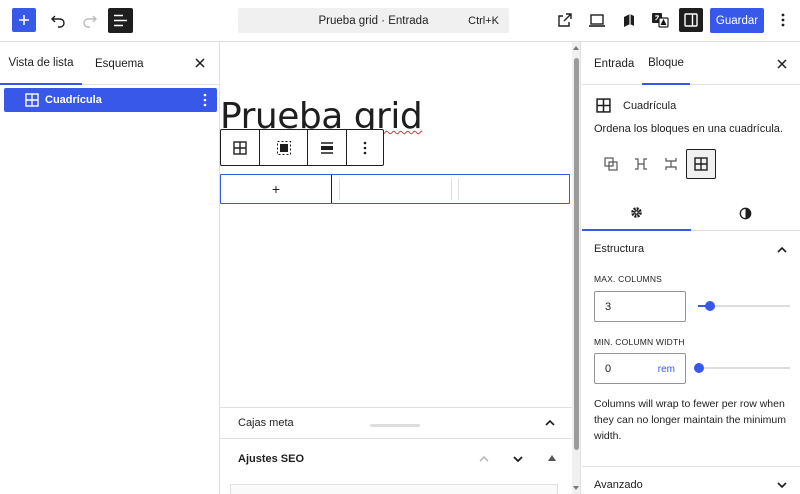  I want to click on panel-structure-header: Estructura, so click(691, 249).